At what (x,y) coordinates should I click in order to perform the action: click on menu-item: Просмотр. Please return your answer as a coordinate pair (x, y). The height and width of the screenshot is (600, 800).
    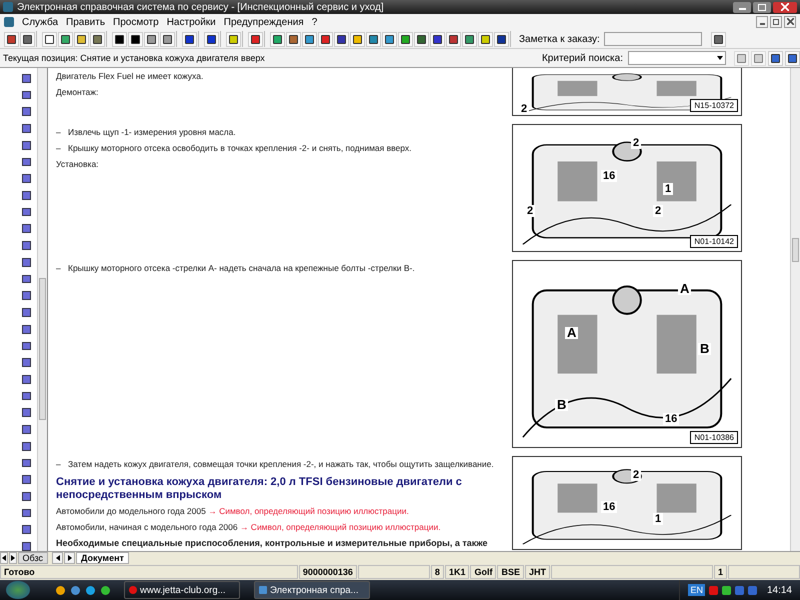
    Looking at the image, I should click on (136, 22).